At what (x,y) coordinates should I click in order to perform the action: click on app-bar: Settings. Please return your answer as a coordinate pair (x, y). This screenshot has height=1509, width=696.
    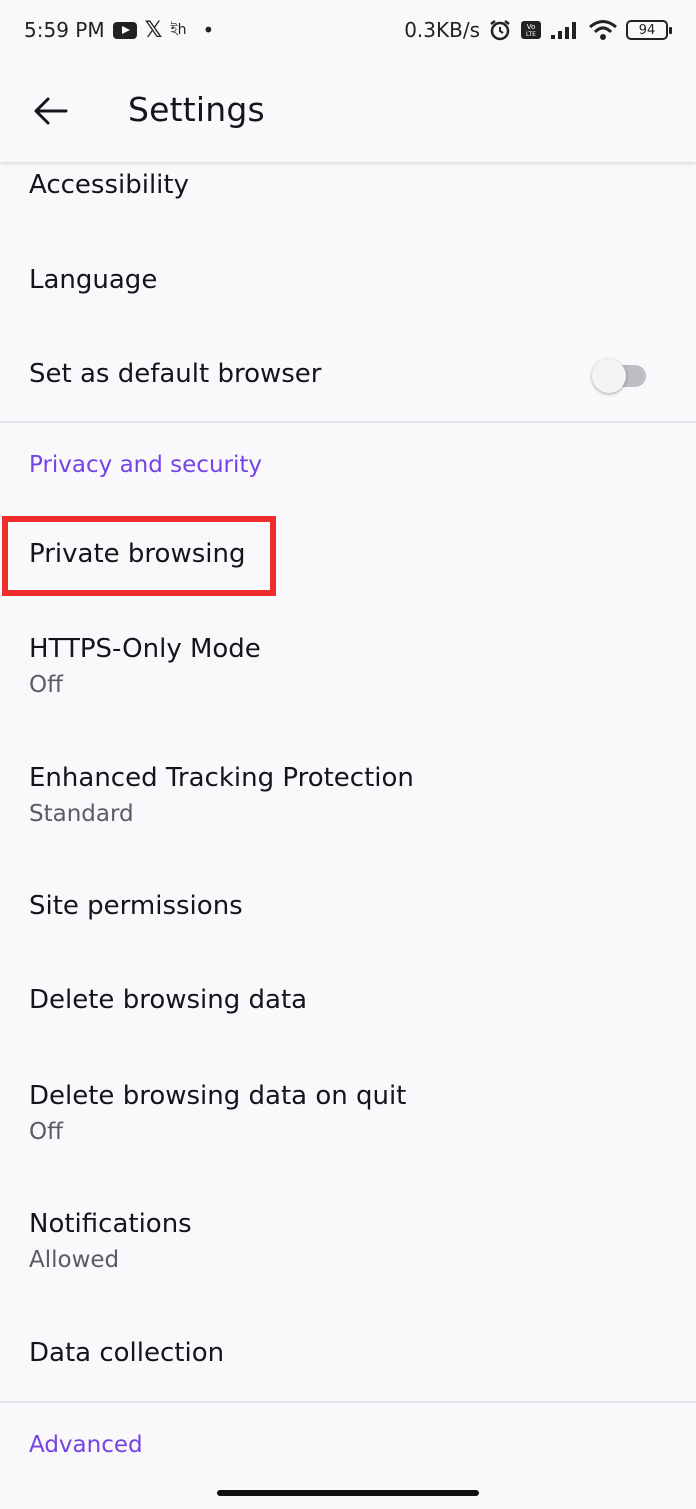
    Looking at the image, I should click on (348, 111).